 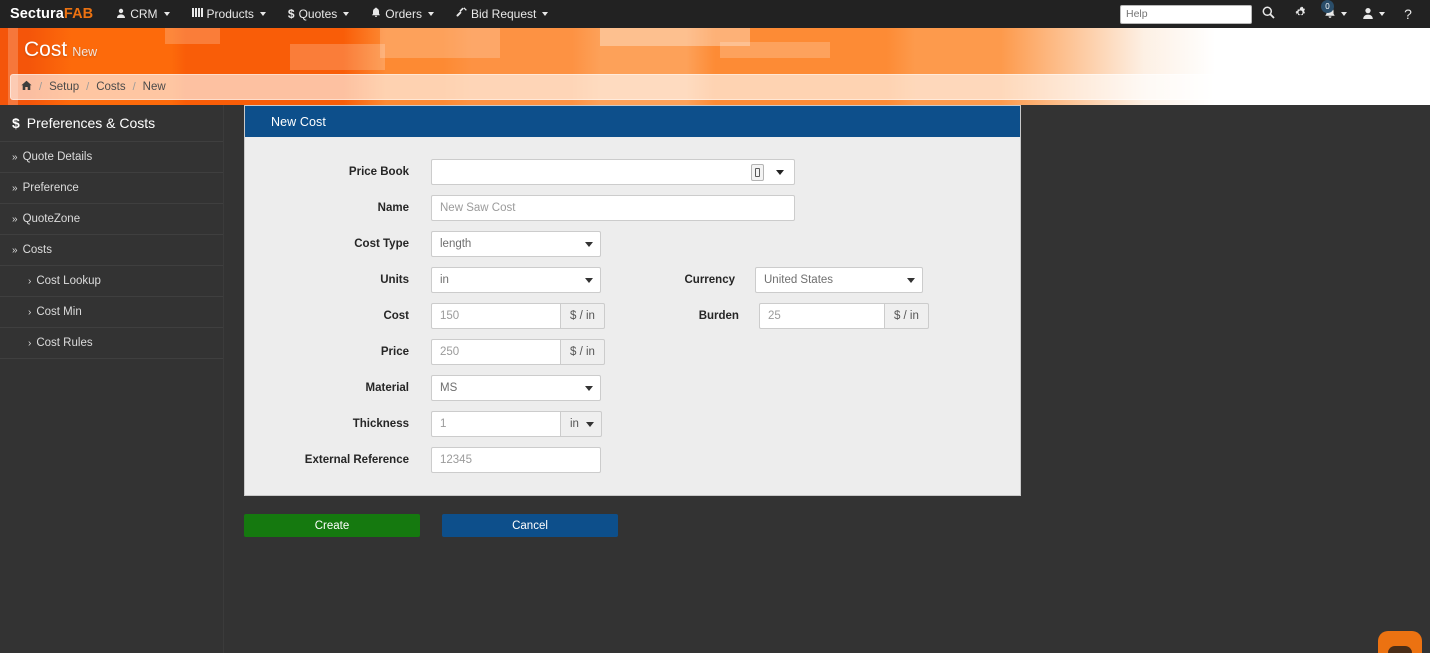 I want to click on nav-item-bid-request: Bid Request, so click(x=502, y=14).